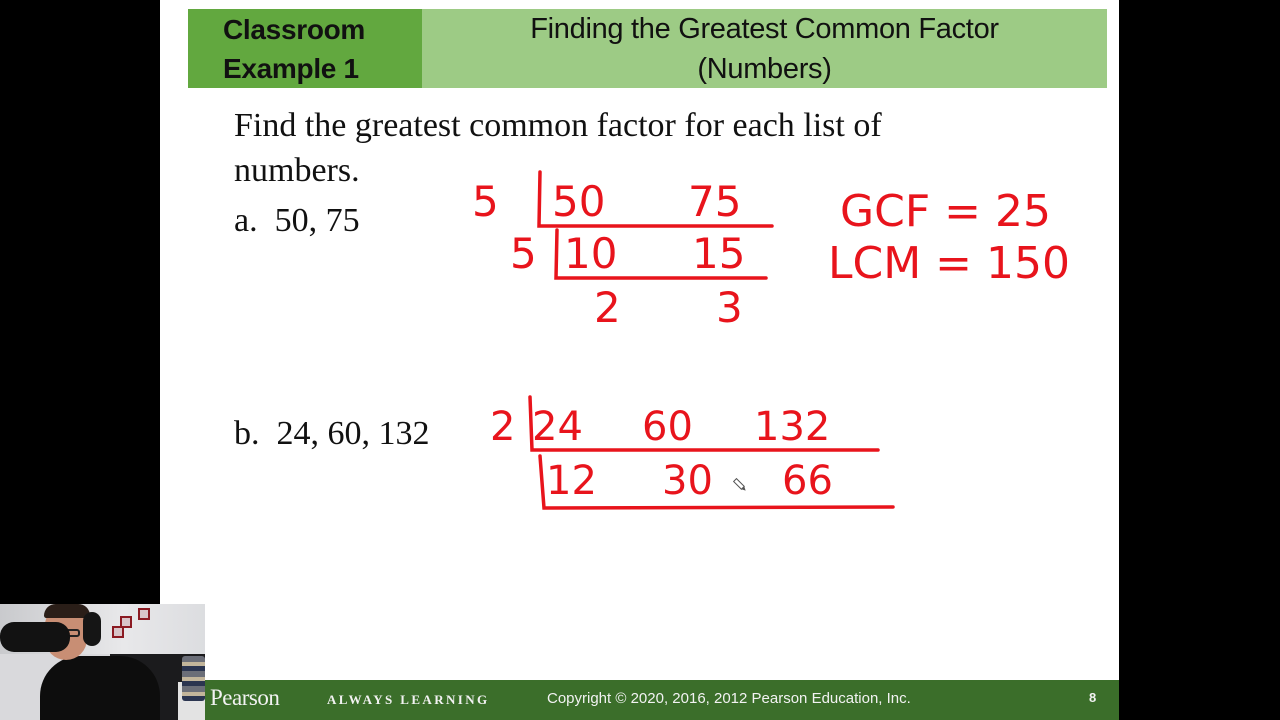 The height and width of the screenshot is (720, 1280). I want to click on ink-gcf: GCF = 25, so click(945, 211).